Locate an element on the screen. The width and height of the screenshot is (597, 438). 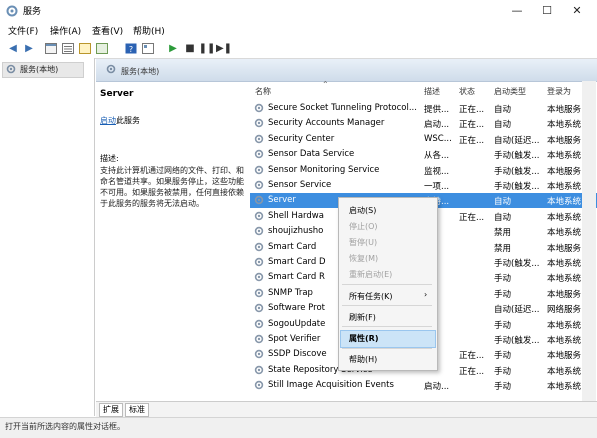
help-icon: ? is located at coordinates (131, 48).